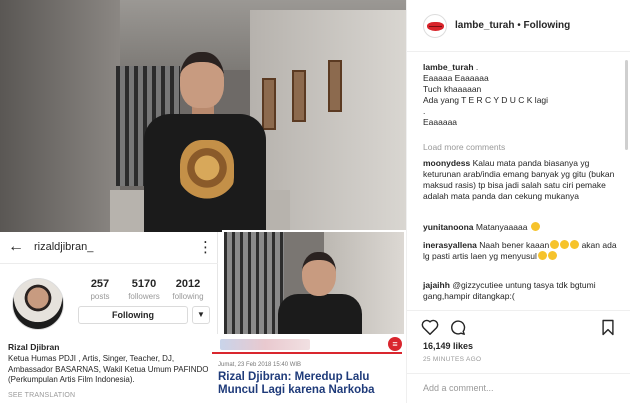  Describe the element at coordinates (64, 247) in the screenshot. I see `profile-username: rizaldjibran_` at that location.